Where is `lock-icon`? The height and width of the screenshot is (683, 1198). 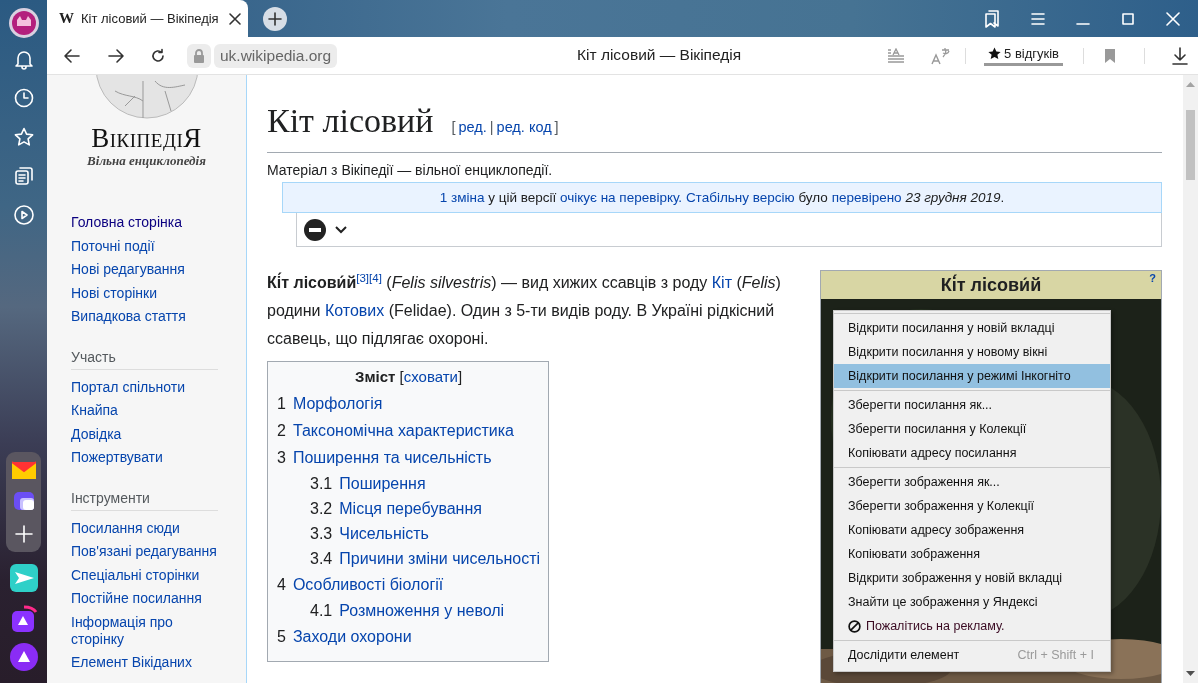
lock-icon is located at coordinates (199, 55).